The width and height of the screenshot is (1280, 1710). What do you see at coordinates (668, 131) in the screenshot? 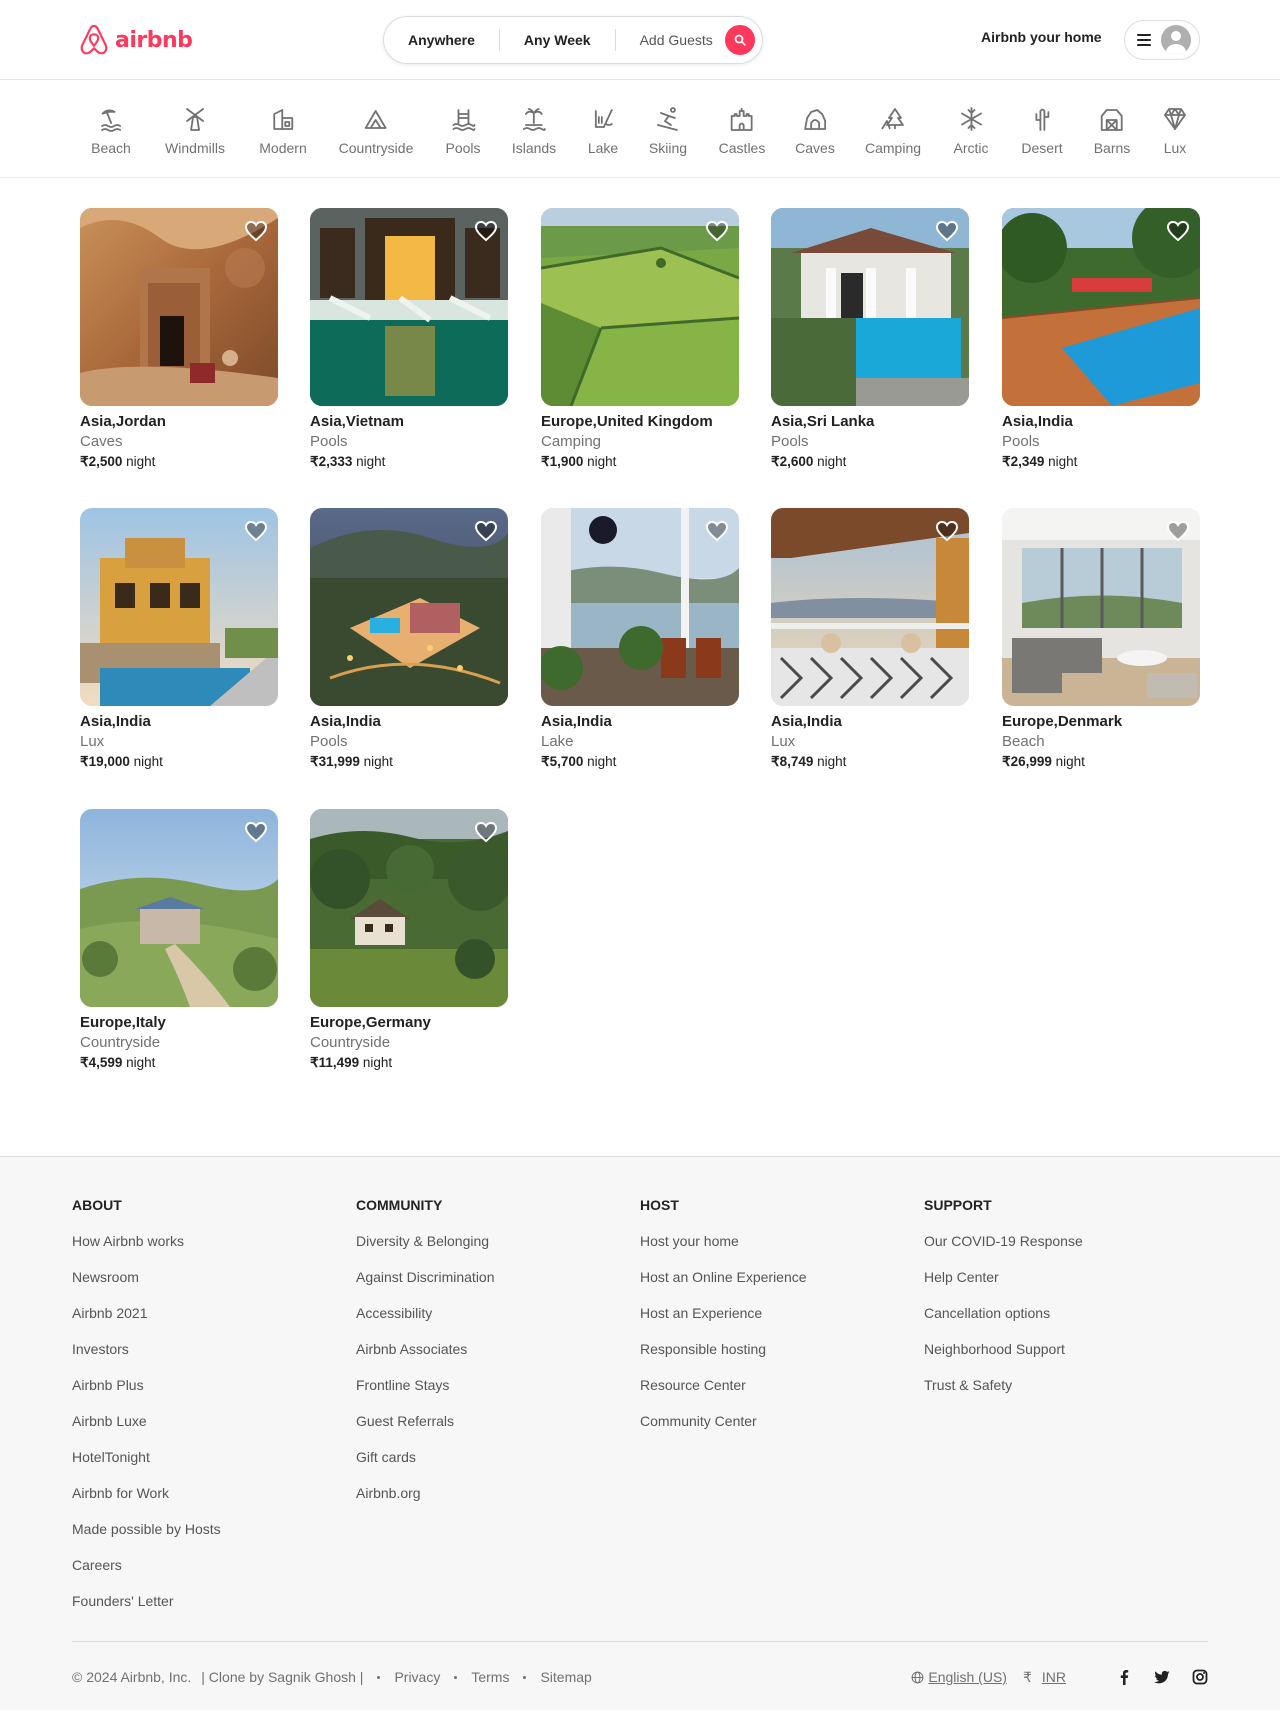
I see `category-skiing: Skiing` at bounding box center [668, 131].